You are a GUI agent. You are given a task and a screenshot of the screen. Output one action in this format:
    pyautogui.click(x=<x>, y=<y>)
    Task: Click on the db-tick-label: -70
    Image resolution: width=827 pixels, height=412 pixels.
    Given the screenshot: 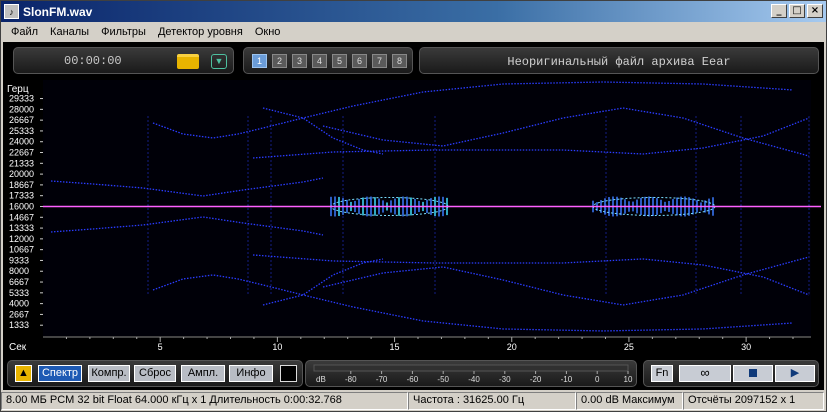 What is the action you would take?
    pyautogui.click(x=382, y=379)
    